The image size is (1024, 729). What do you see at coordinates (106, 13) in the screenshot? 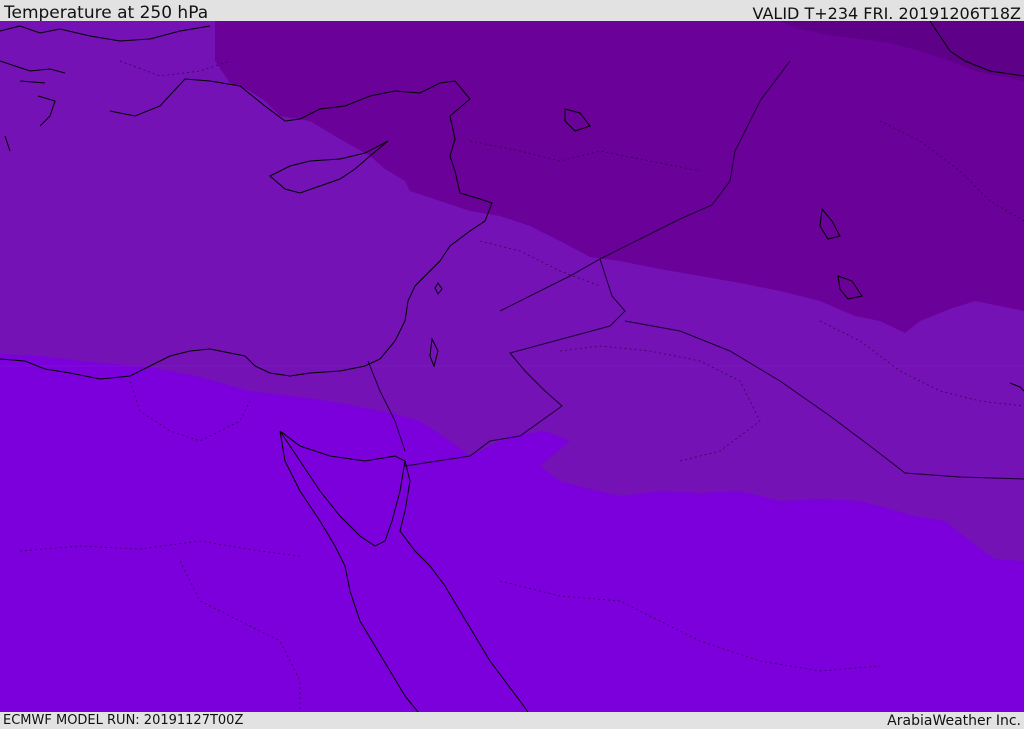
I see `map-title: Temperature at 250 hPa` at bounding box center [106, 13].